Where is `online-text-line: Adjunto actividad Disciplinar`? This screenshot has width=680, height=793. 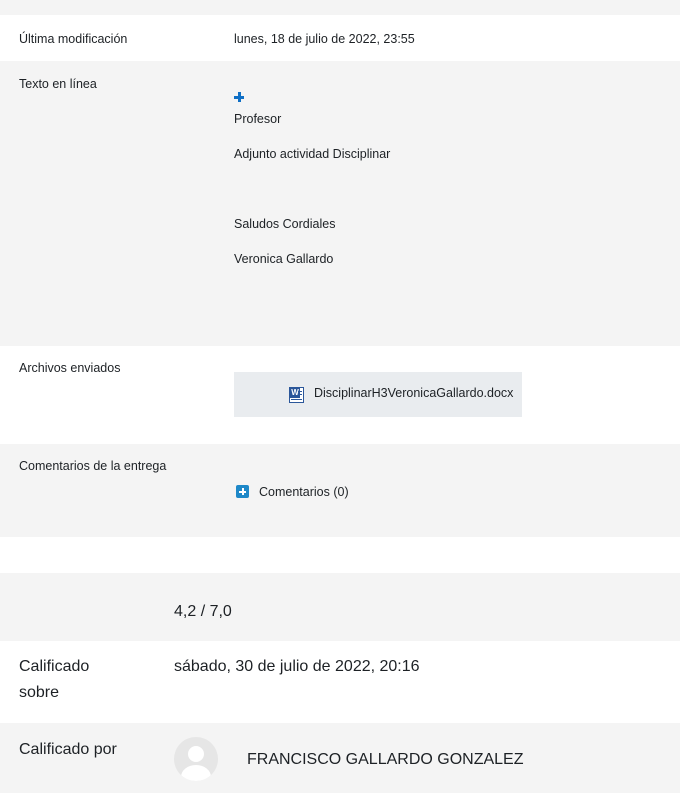 online-text-line: Adjunto actividad Disciplinar is located at coordinates (312, 154).